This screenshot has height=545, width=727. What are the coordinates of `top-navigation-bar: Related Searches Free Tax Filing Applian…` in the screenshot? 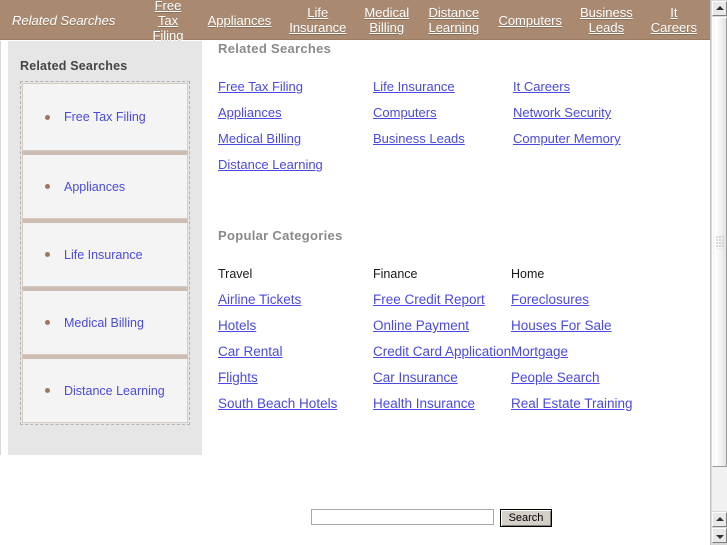 It's located at (355, 21).